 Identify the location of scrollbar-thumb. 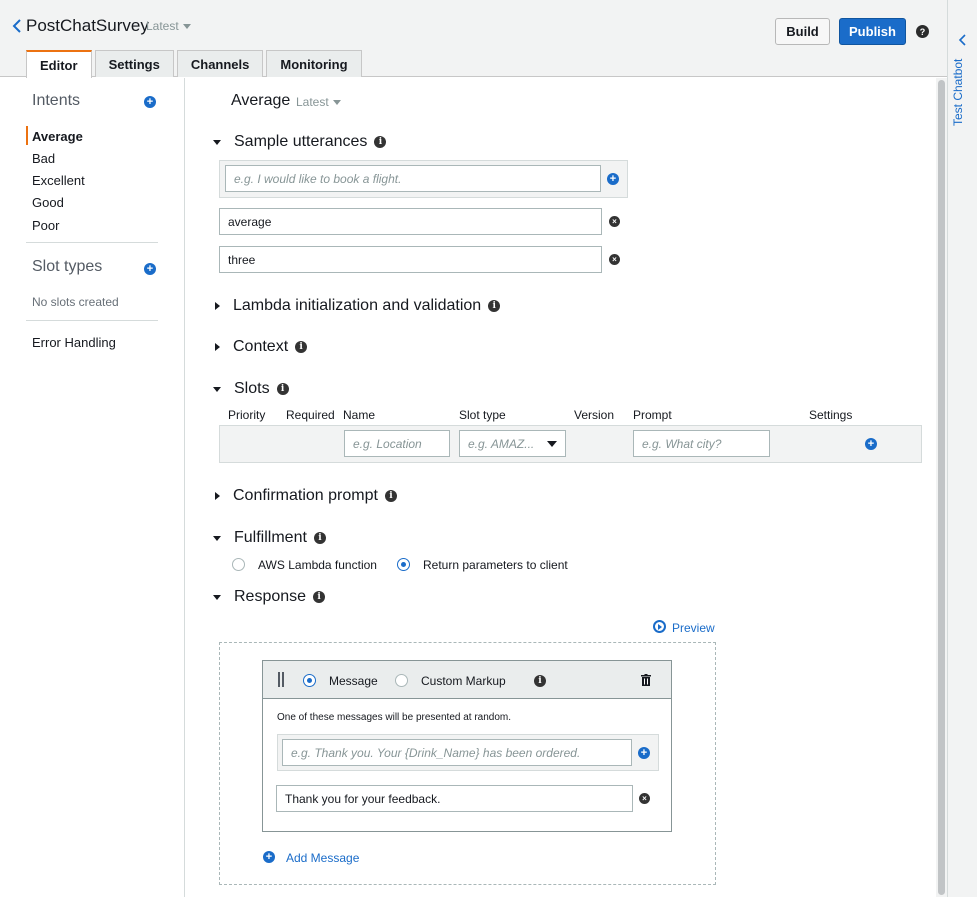
(941, 487).